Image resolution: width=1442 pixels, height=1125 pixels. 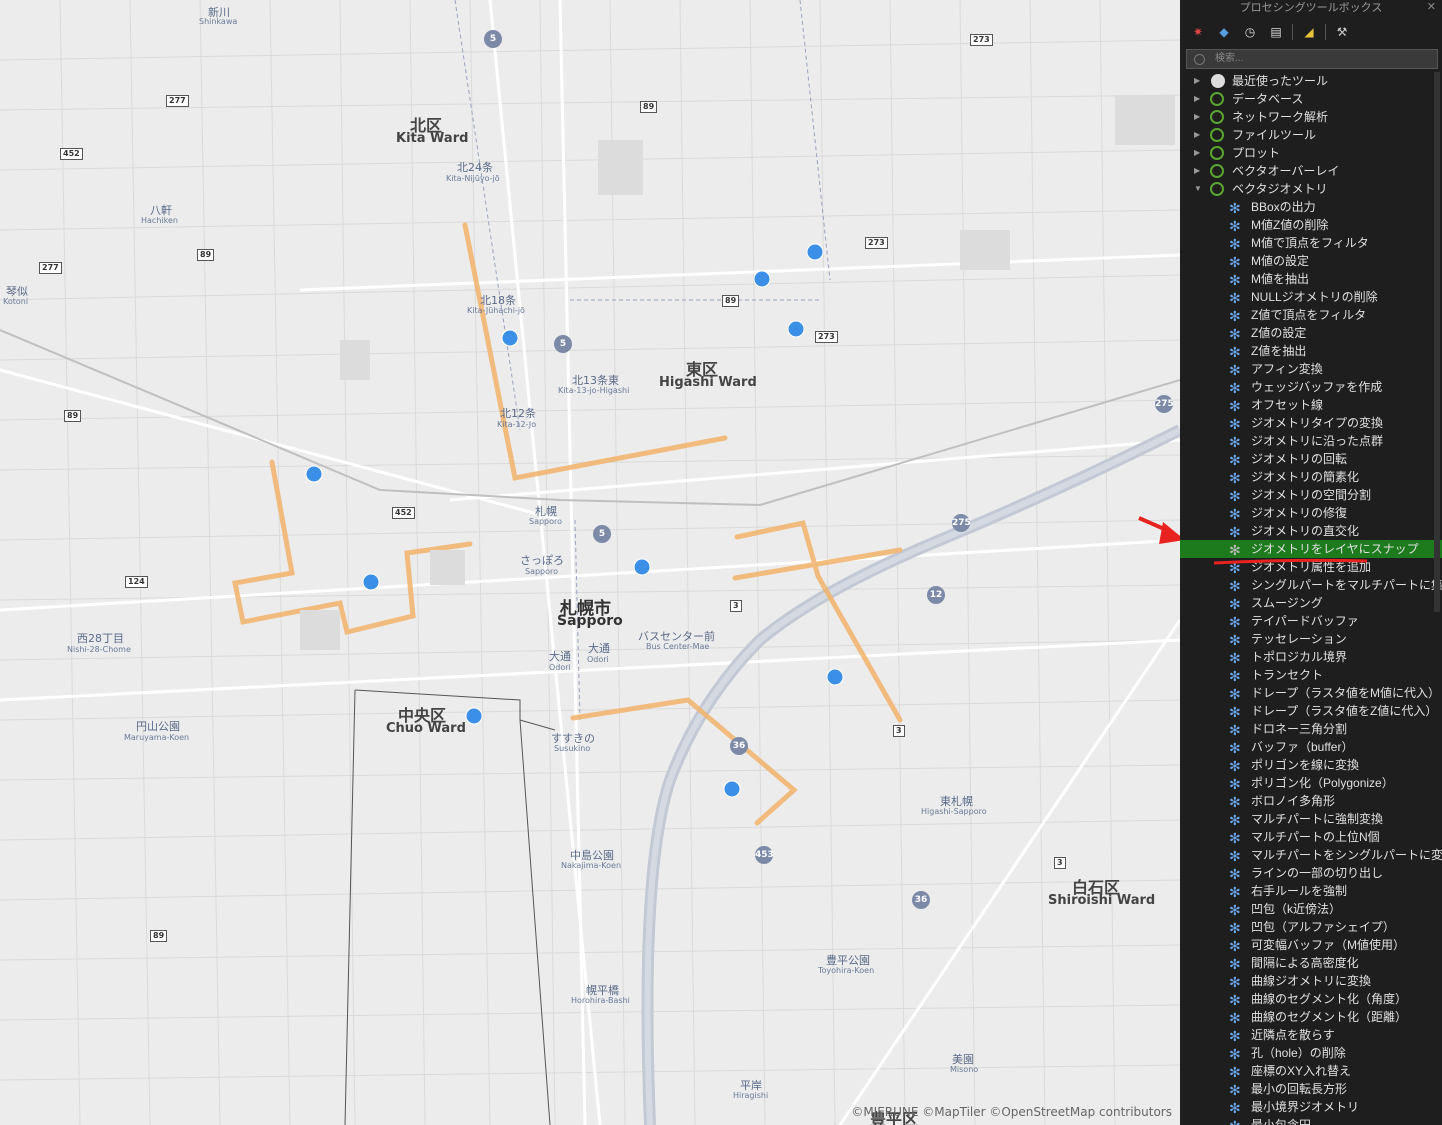 What do you see at coordinates (1311, 981) in the screenshot?
I see `tree-tool: ✻ 曲線ジオメトリに変換` at bounding box center [1311, 981].